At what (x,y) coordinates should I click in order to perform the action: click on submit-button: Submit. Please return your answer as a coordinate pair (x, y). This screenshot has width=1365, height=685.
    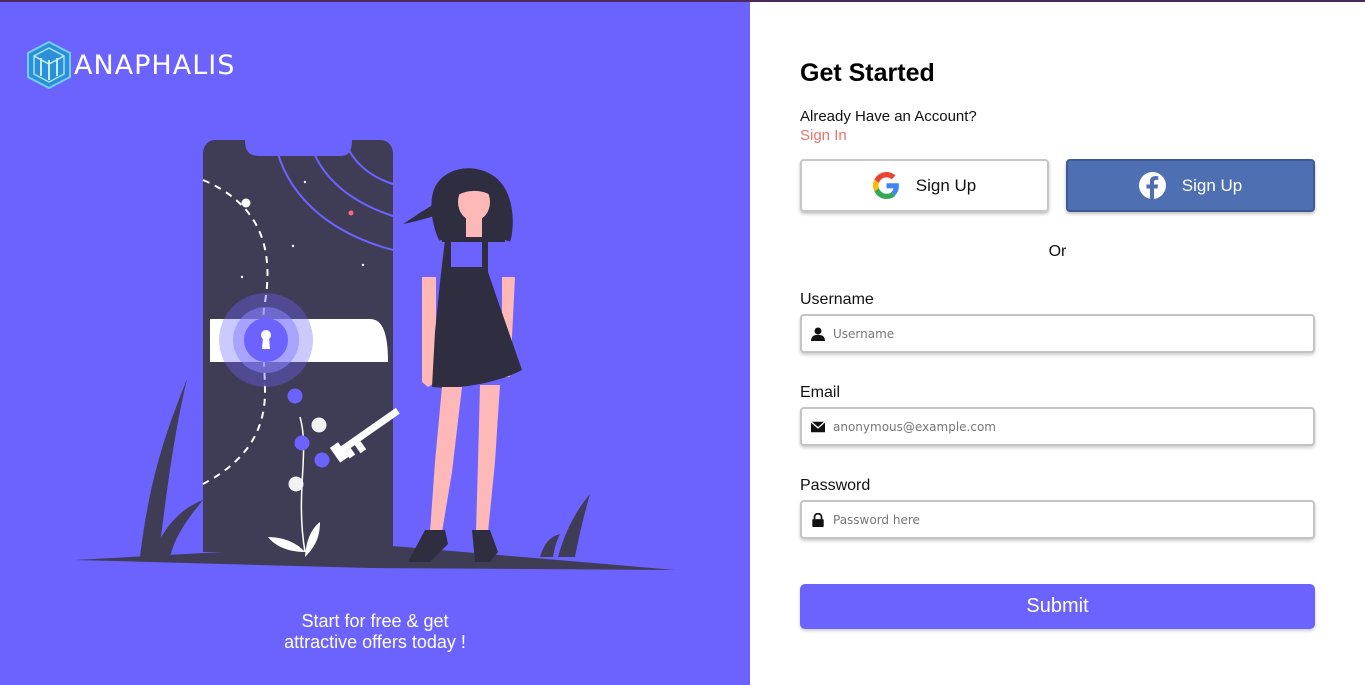
    Looking at the image, I should click on (1057, 606).